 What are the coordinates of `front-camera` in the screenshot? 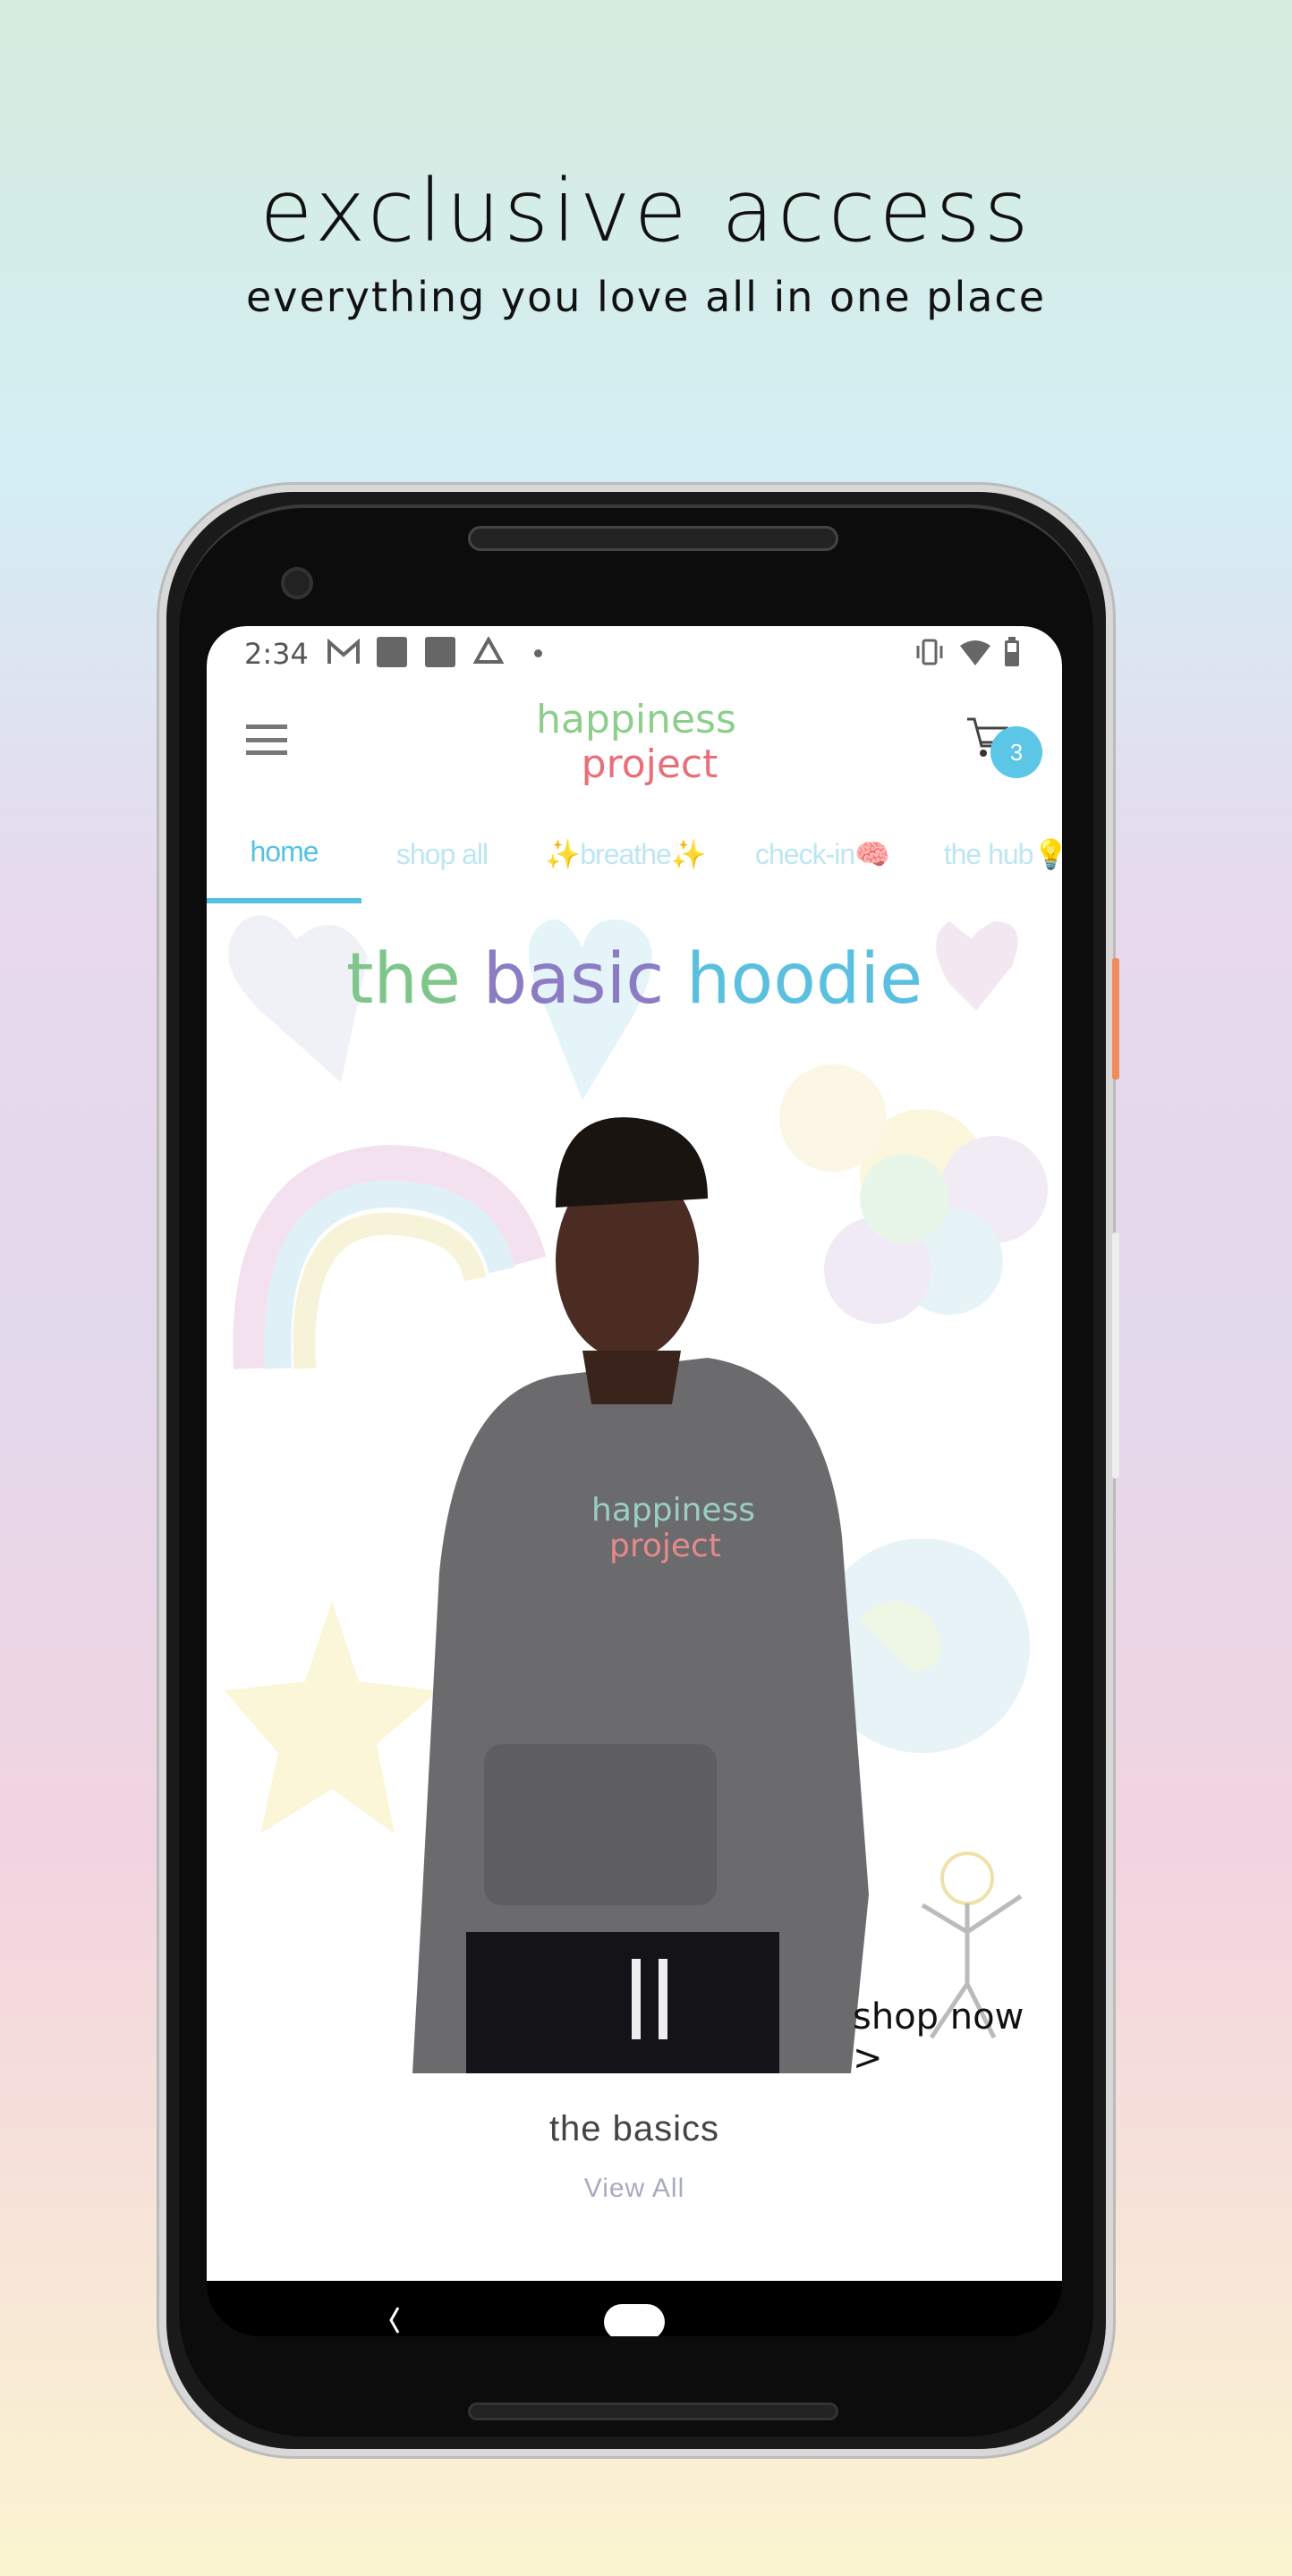 It's located at (297, 583).